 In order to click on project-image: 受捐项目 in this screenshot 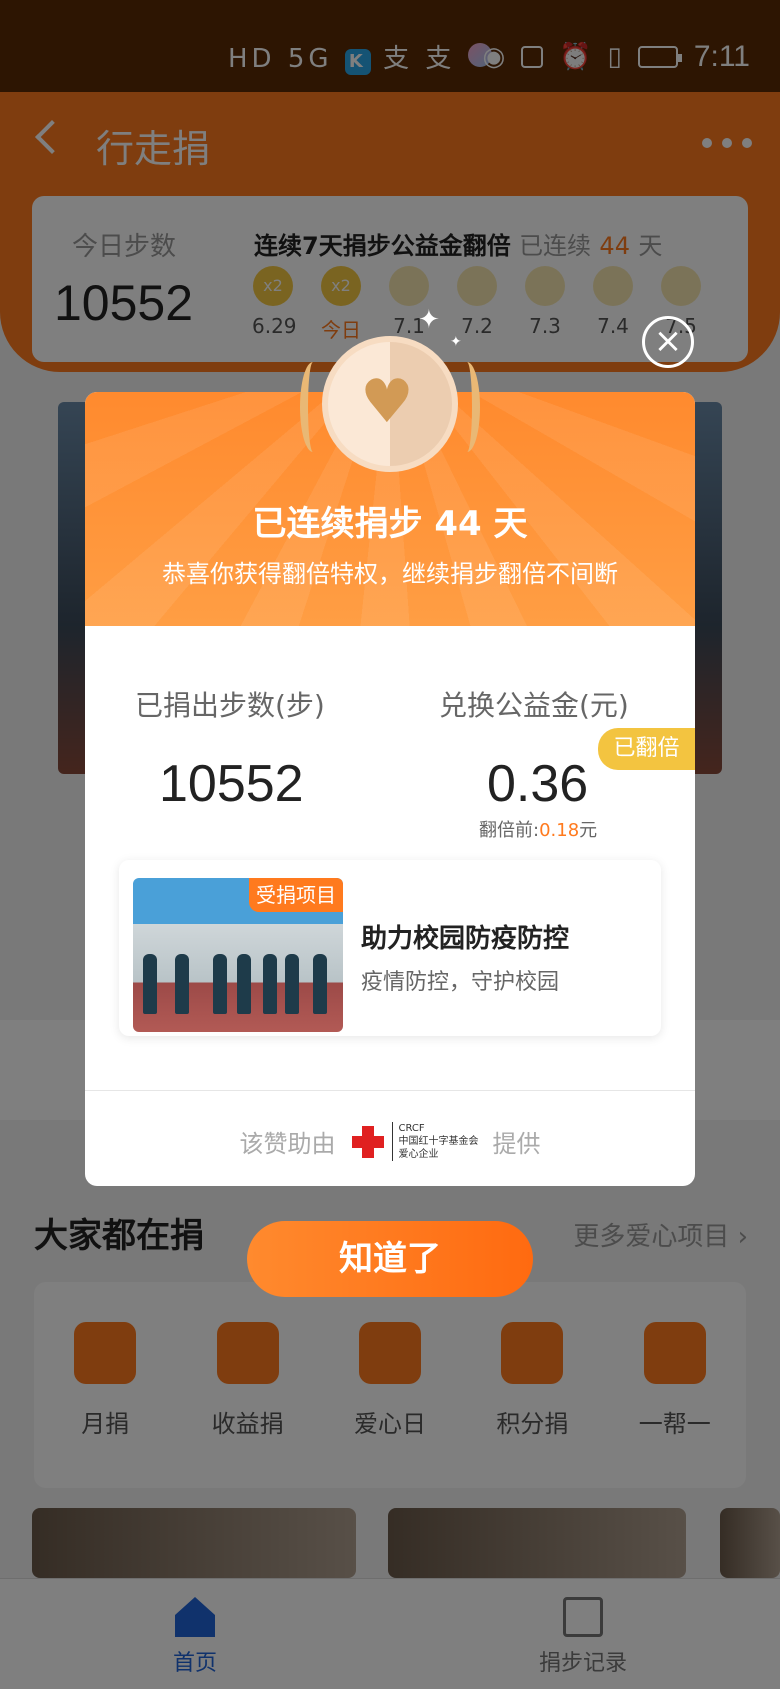, I will do `click(238, 955)`.